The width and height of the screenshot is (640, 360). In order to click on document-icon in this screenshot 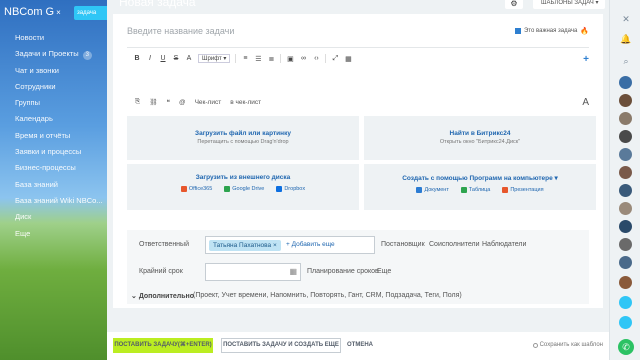, I will do `click(419, 190)`.